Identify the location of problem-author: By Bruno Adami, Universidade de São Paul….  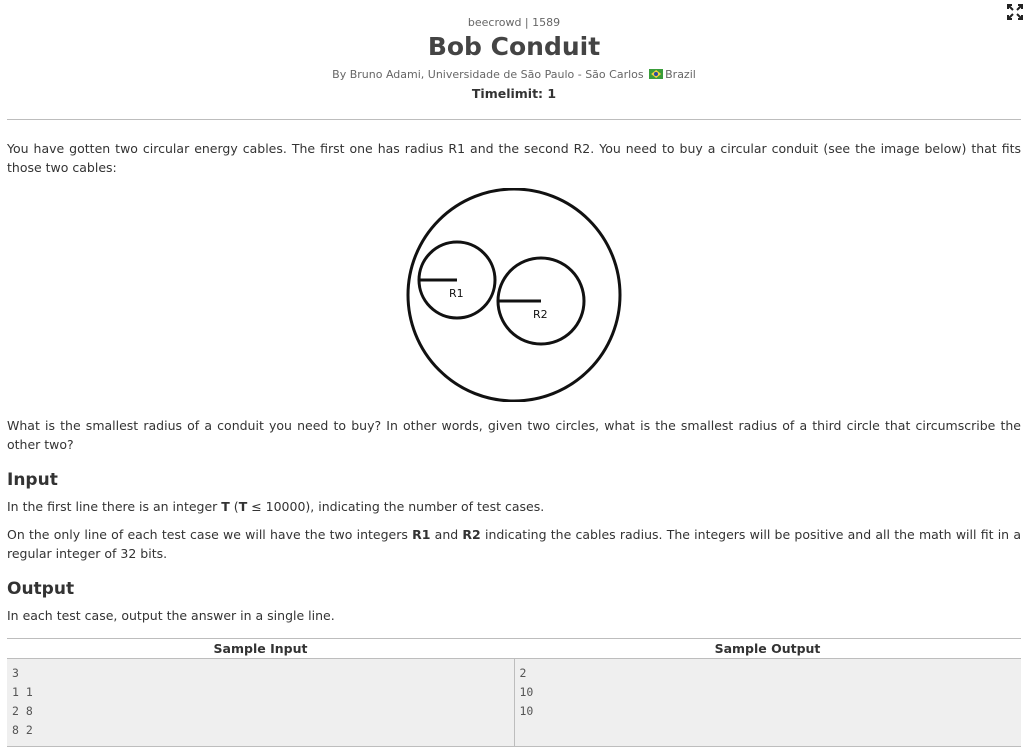
(514, 75).